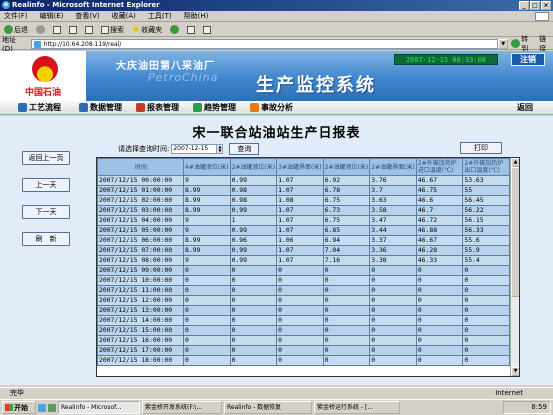 The width and height of the screenshot is (553, 415). I want to click on quicklaunch-ie-icon, so click(42, 407).